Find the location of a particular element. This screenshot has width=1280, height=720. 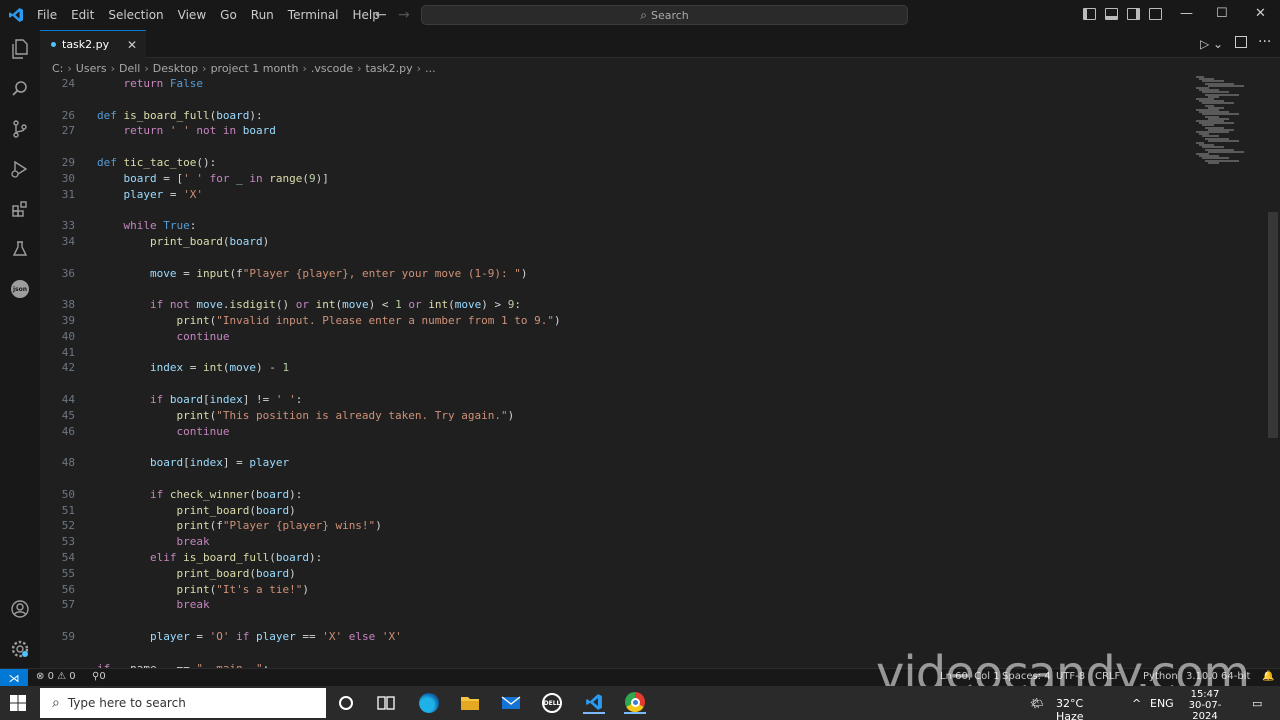

code-line: 48 board[index] = player is located at coordinates (615, 463).